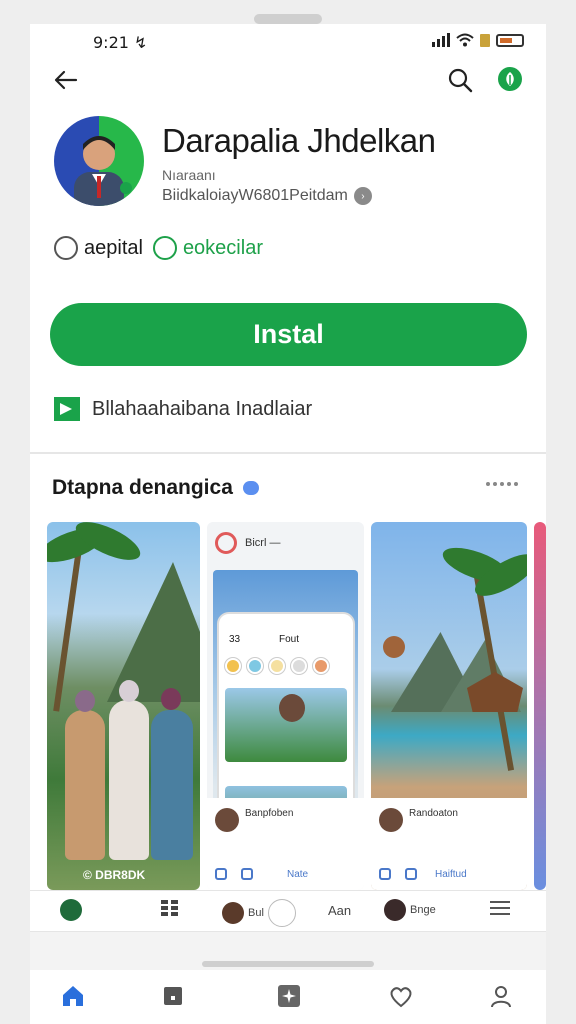 Image resolution: width=576 pixels, height=1024 pixels. What do you see at coordinates (222, 247) in the screenshot?
I see `chip-label: eokecilar` at bounding box center [222, 247].